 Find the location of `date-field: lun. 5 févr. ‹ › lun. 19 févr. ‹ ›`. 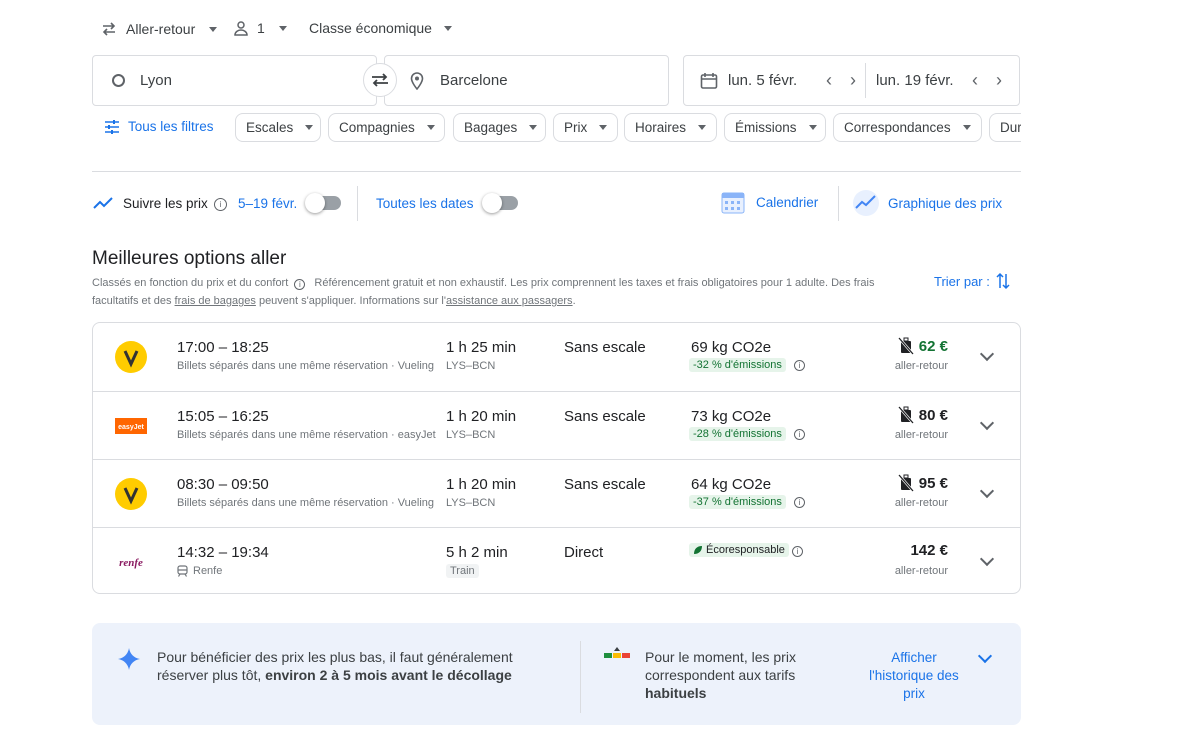

date-field: lun. 5 févr. ‹ › lun. 19 févr. ‹ › is located at coordinates (851, 80).